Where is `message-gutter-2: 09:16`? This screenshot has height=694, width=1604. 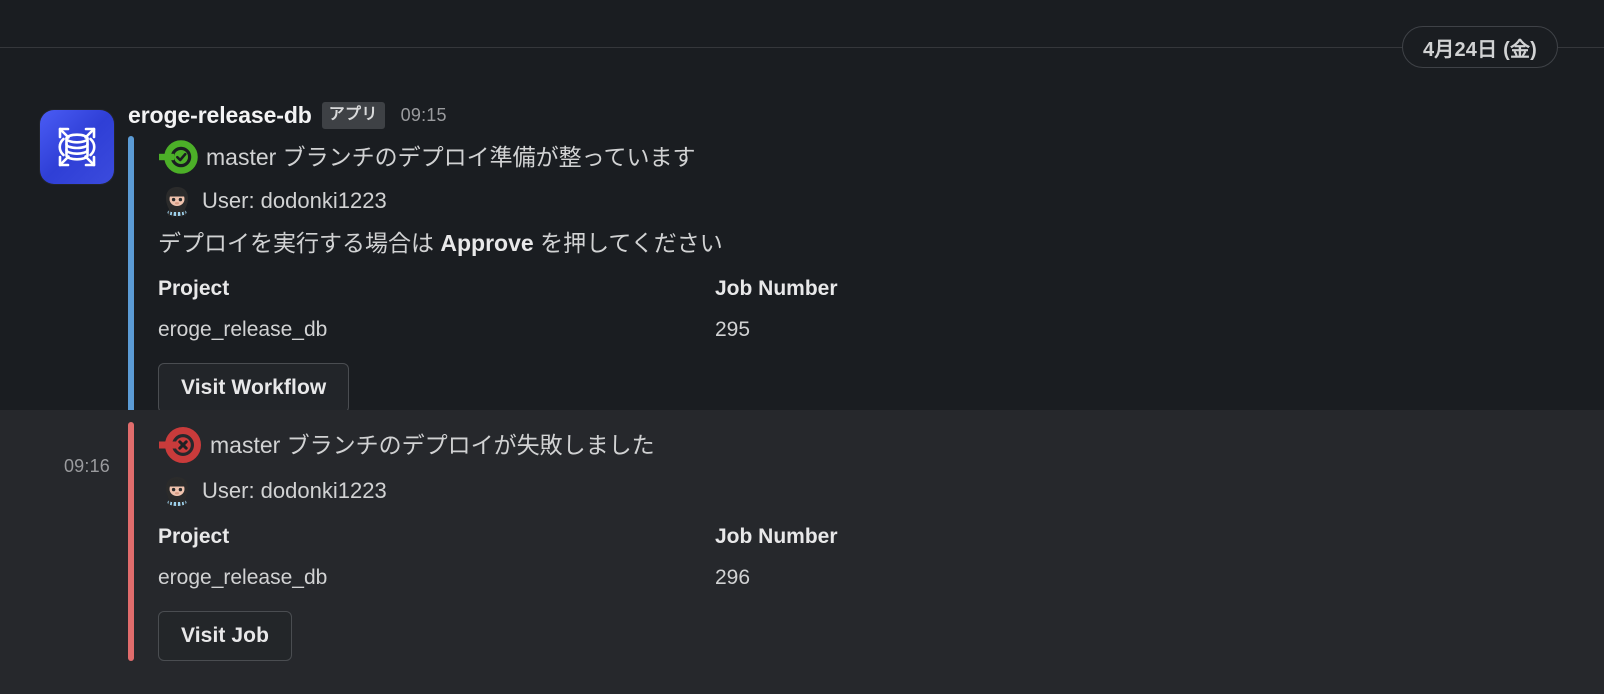
message-gutter-2: 09:16 is located at coordinates (64, 558).